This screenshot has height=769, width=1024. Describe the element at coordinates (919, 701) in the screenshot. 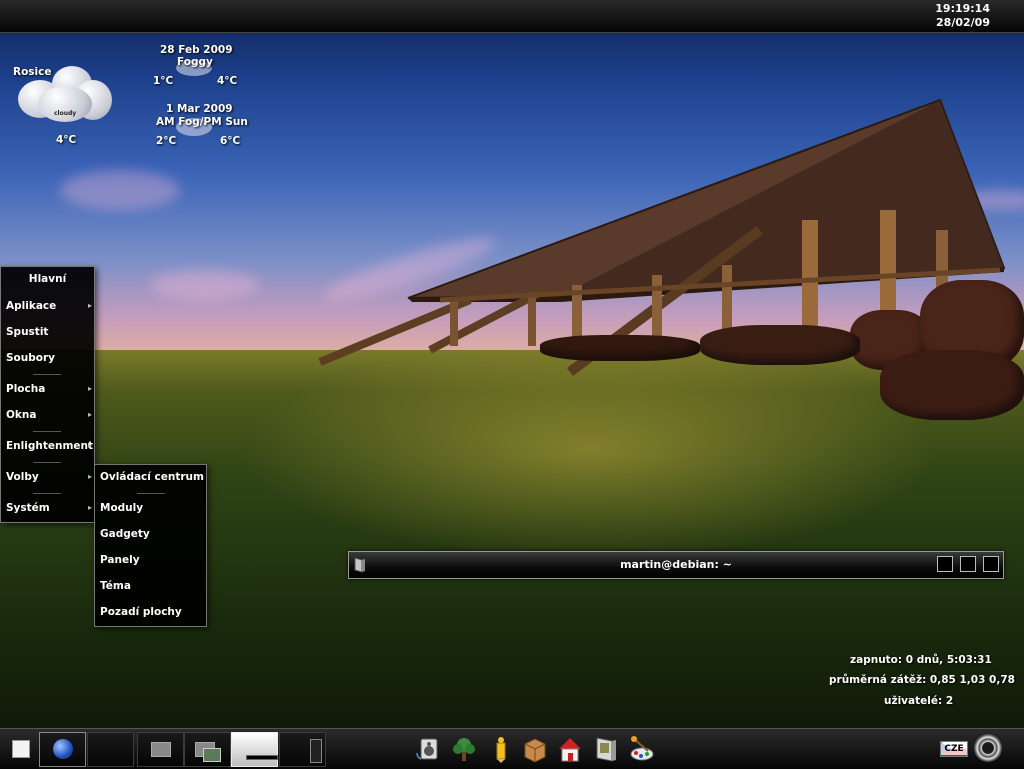

I see `users-text: uživatelé: 2` at that location.